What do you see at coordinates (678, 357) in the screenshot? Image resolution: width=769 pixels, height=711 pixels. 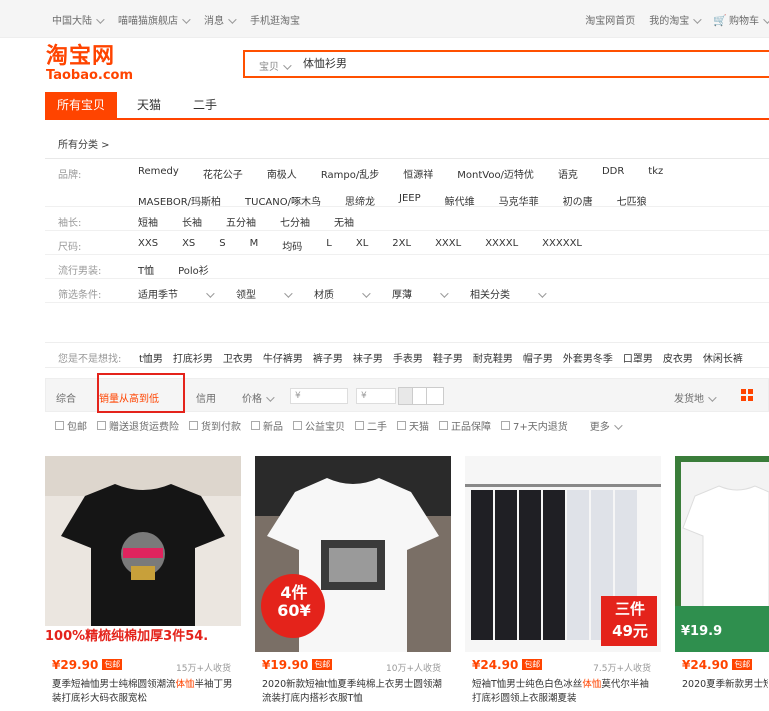 I see `suggestion-link-12: 皮衣男` at bounding box center [678, 357].